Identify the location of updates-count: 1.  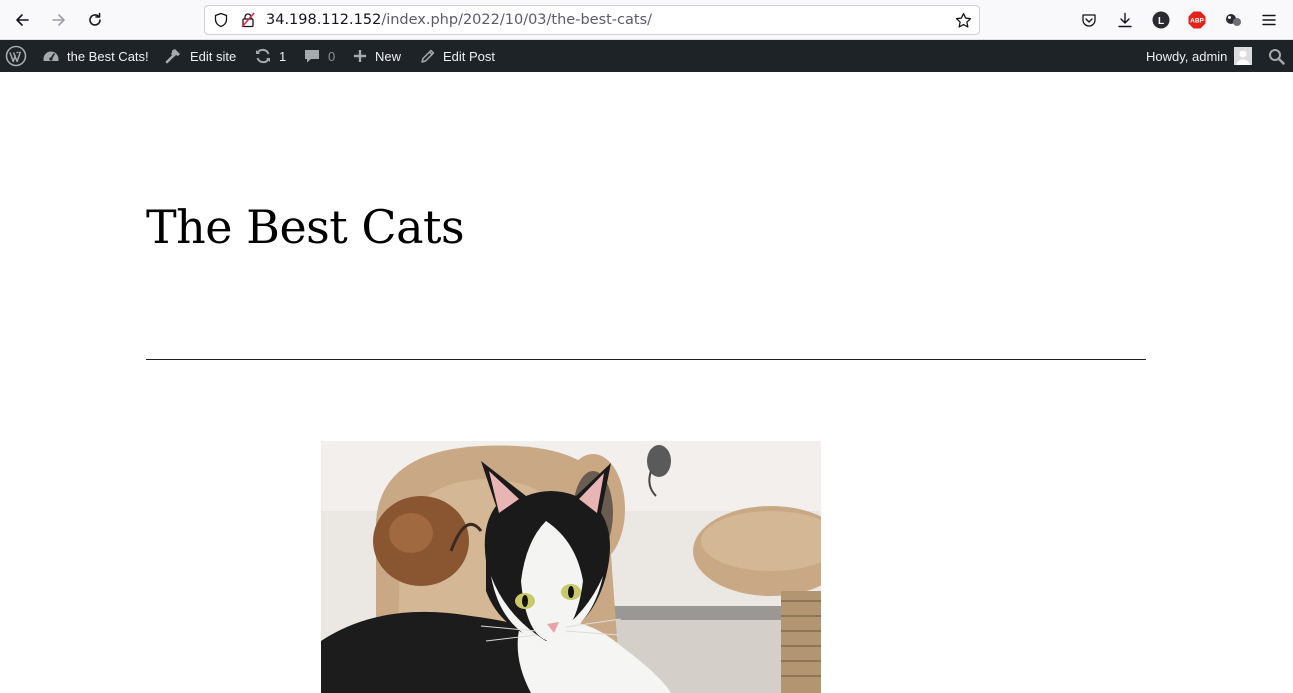
(283, 56).